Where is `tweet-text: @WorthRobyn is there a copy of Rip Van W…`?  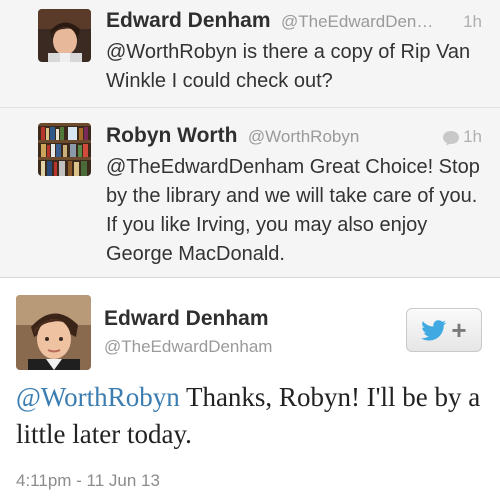
tweet-text: @WorthRobyn is there a copy of Rip Van W… is located at coordinates (288, 66).